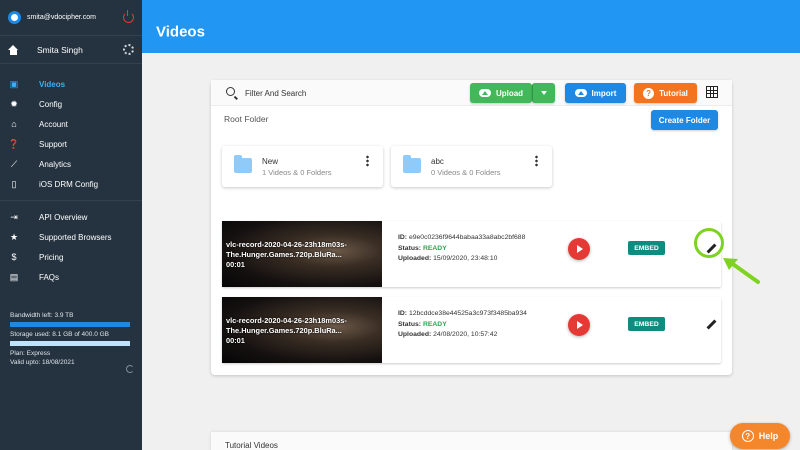 This screenshot has height=450, width=800. I want to click on import-label: Import, so click(604, 93).